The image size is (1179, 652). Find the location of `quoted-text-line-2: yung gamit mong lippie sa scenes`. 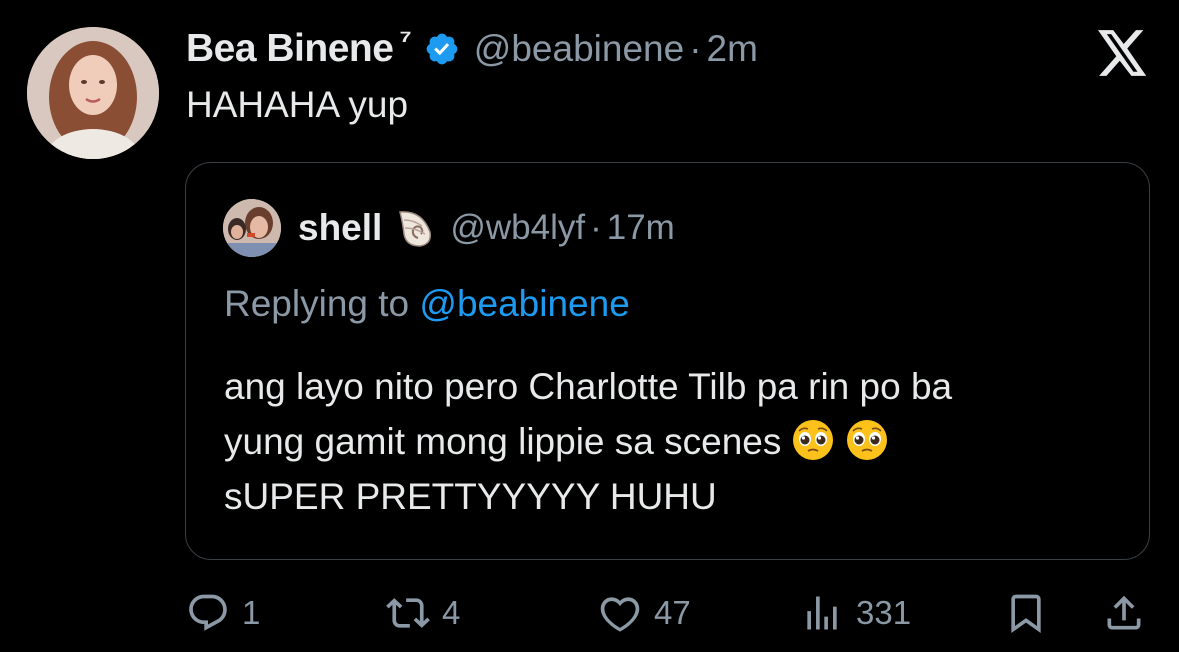

quoted-text-line-2: yung gamit mong lippie sa scenes is located at coordinates (503, 441).